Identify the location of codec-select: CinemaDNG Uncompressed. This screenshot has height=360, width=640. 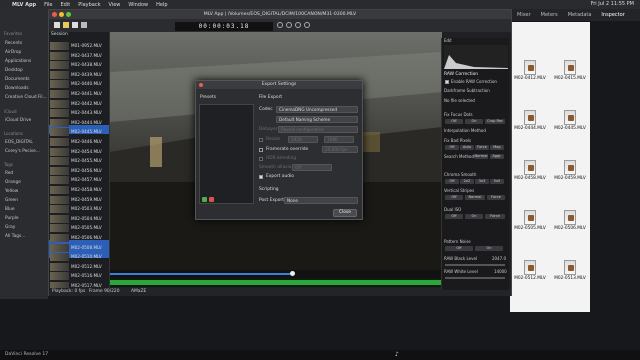
(317, 109).